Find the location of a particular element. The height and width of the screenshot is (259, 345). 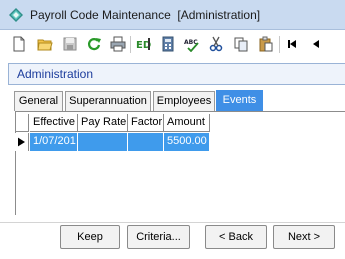

column-header-pay-rate: Pay Rate is located at coordinates (103, 123).